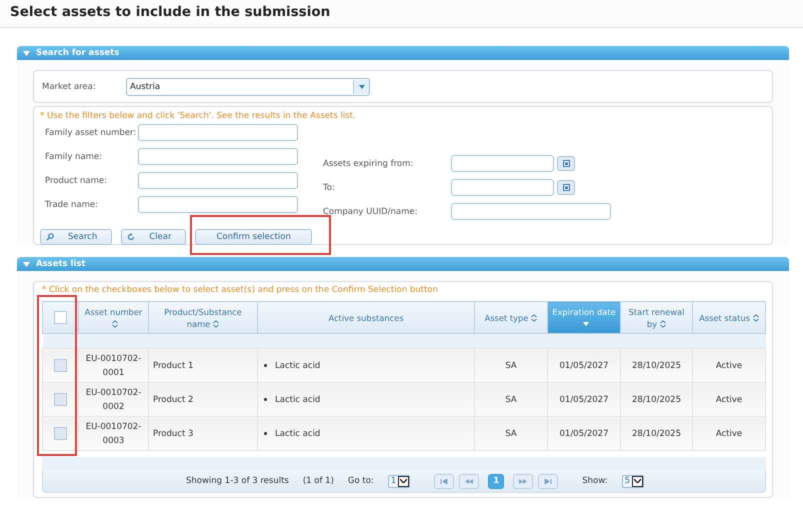 The image size is (803, 514). Describe the element at coordinates (173, 365) in the screenshot. I see `table-cell: Product 1` at that location.